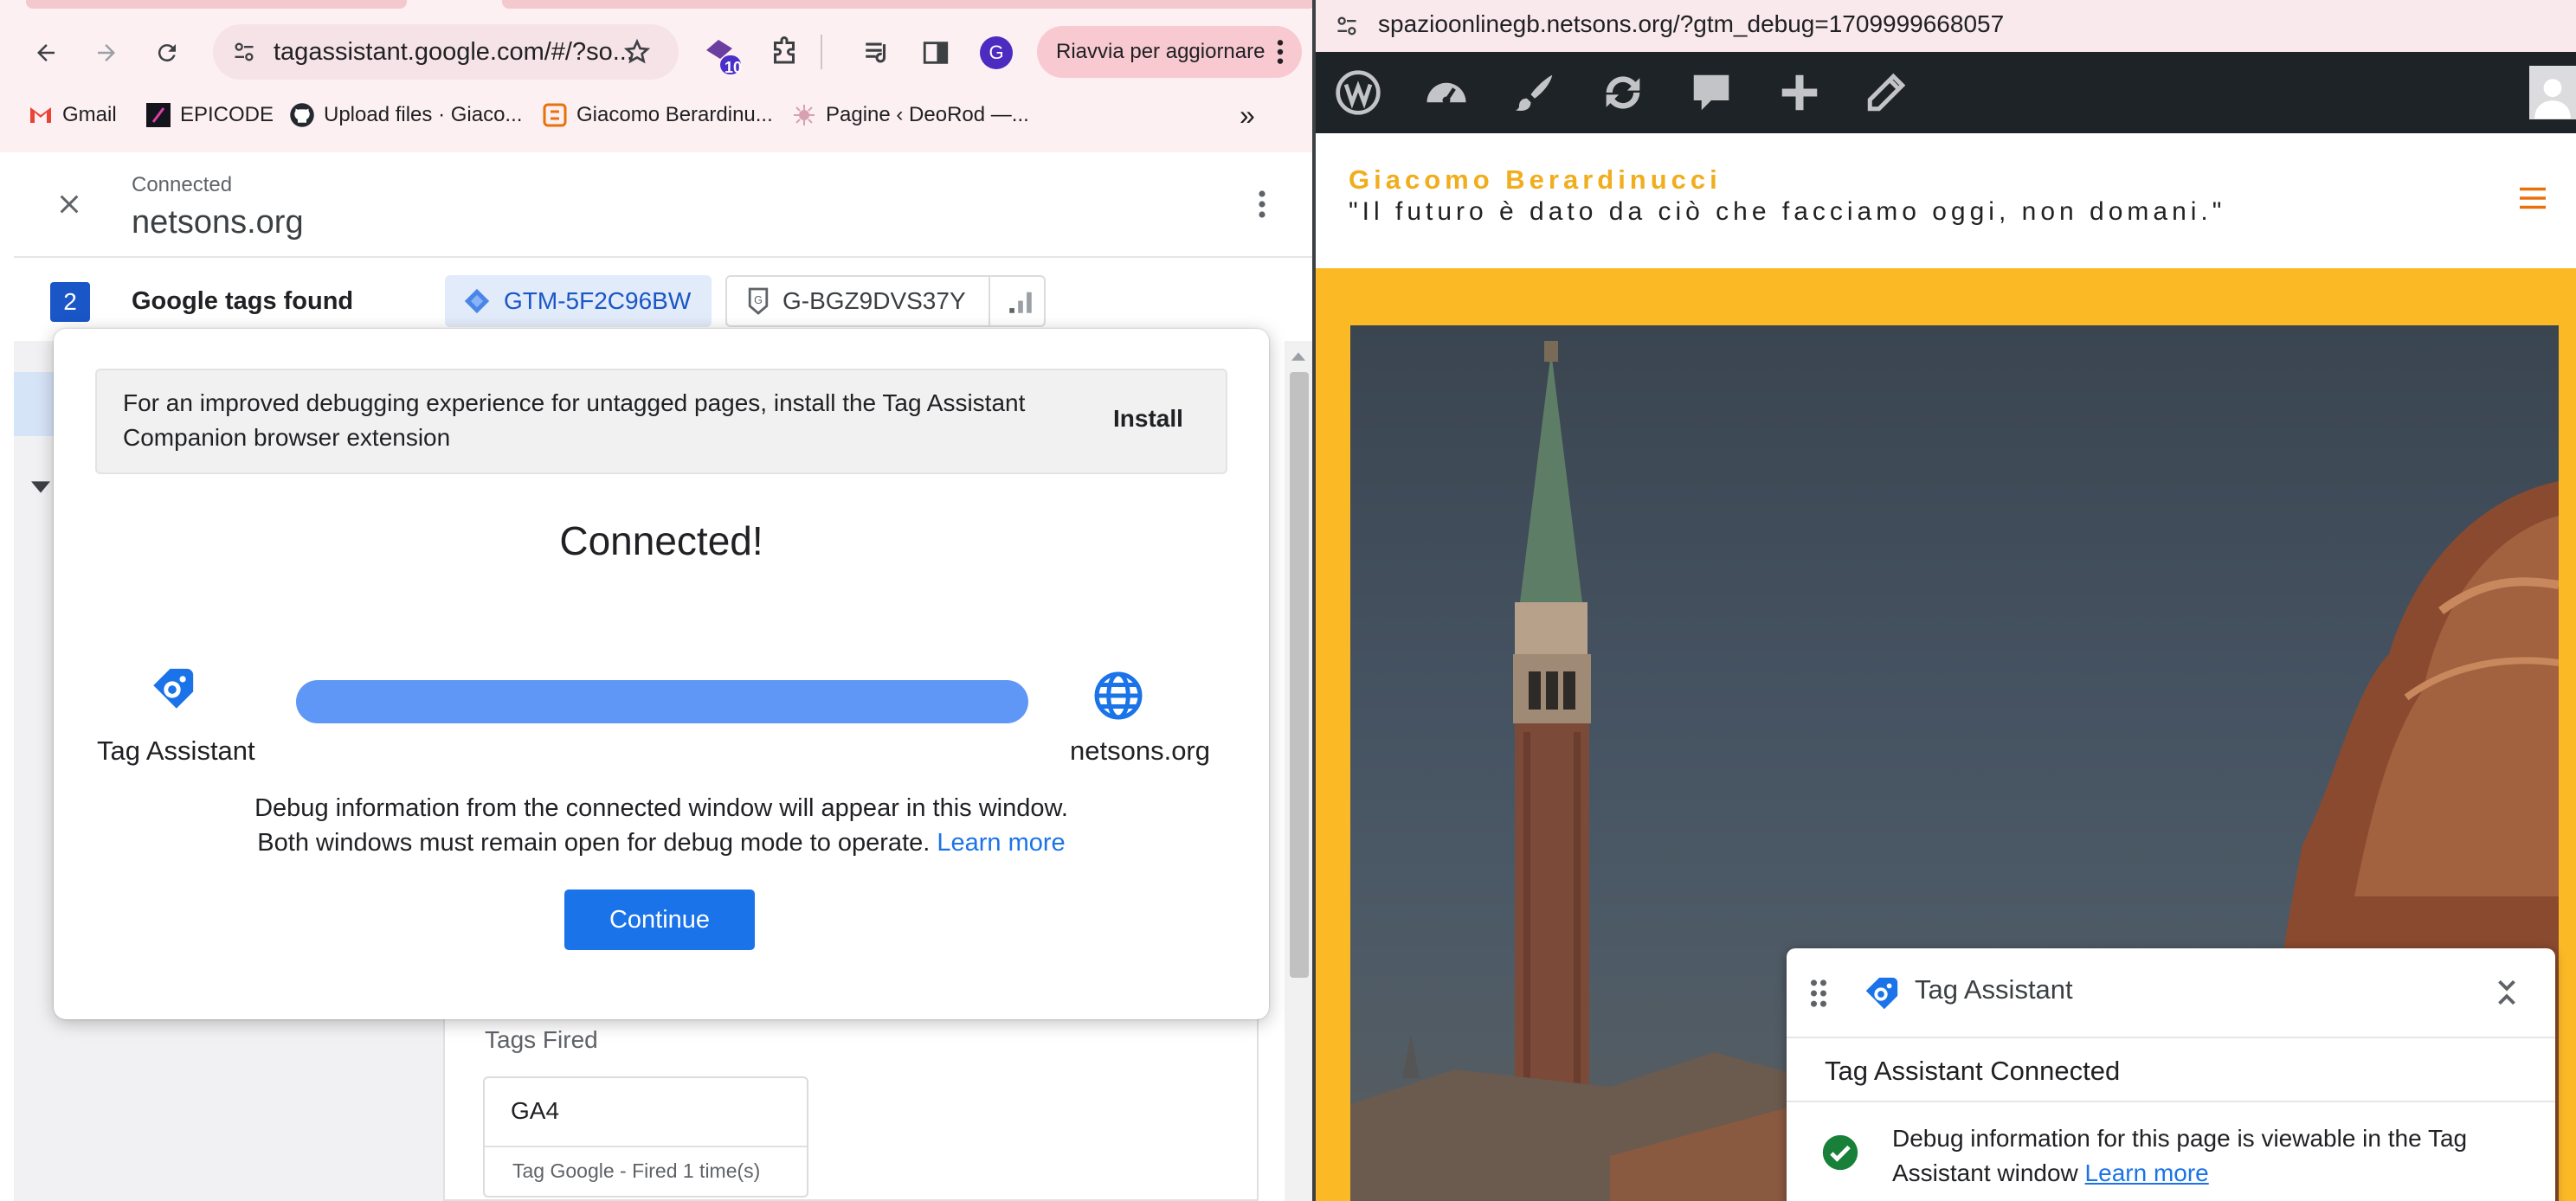 The width and height of the screenshot is (2576, 1201). I want to click on caret-down-icon, so click(40, 487).